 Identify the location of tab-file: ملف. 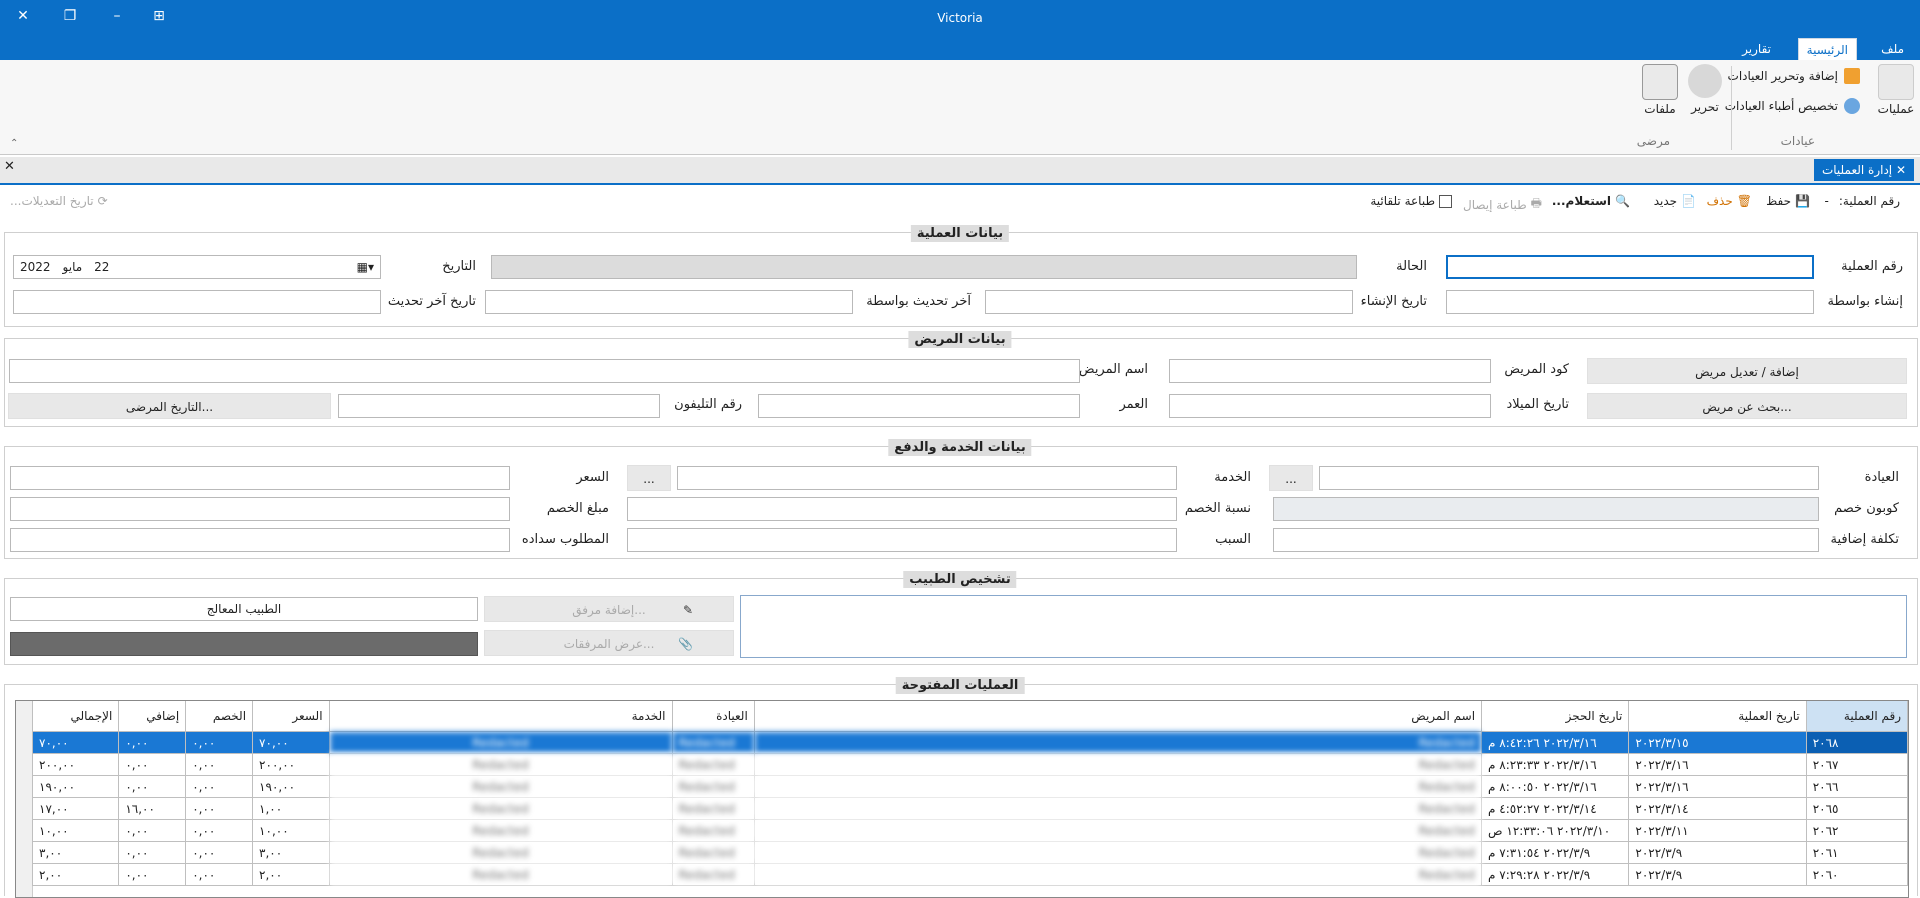
(1892, 49).